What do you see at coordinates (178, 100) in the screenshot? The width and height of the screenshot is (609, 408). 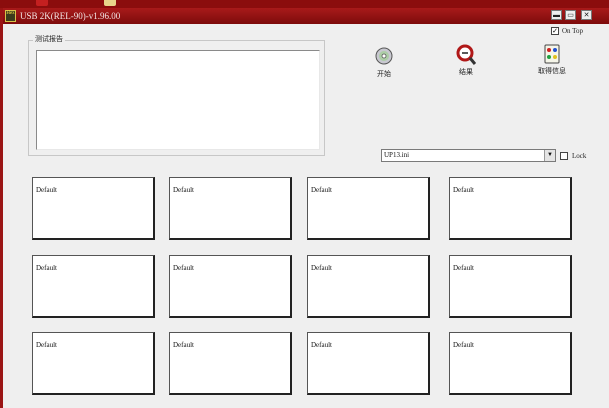 I see `report-textarea` at bounding box center [178, 100].